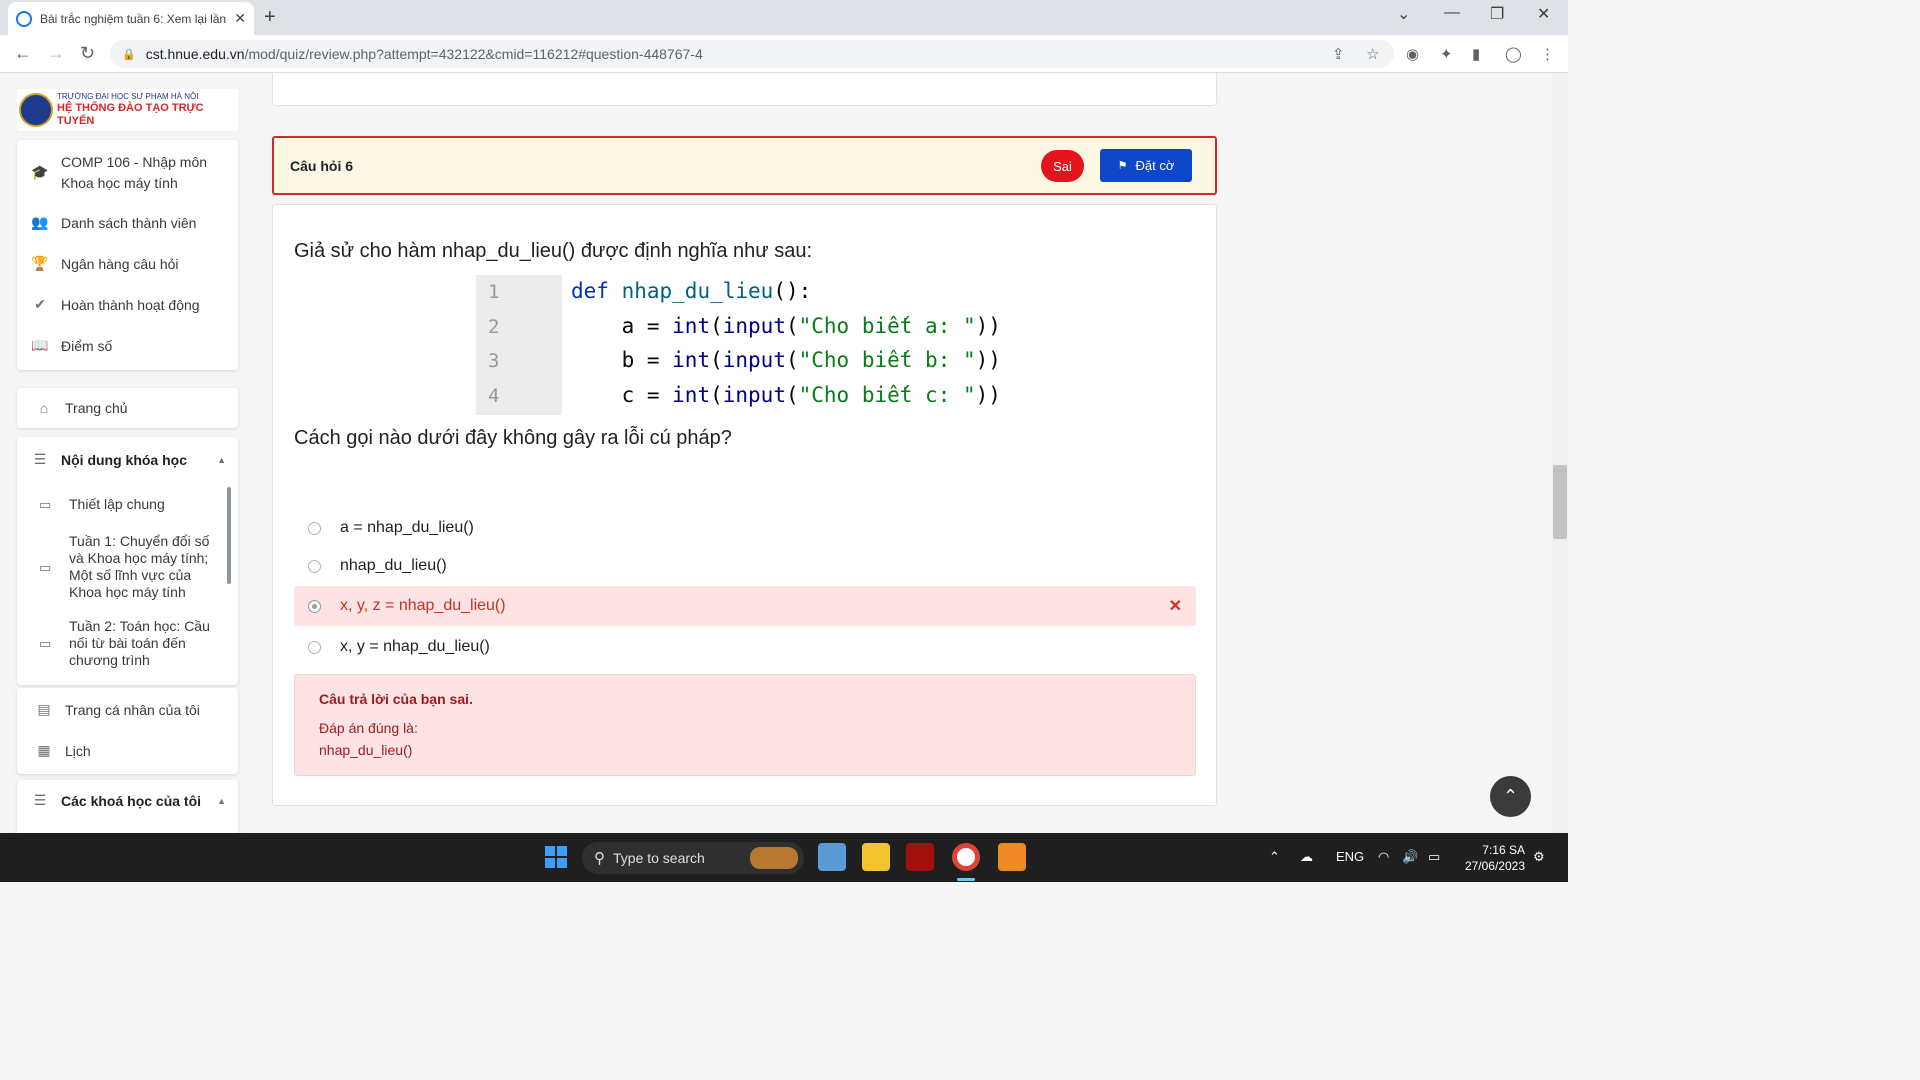 This screenshot has width=1920, height=1080. I want to click on menu-item-completion: ✔ Hoàn thành hoạt động, so click(115, 304).